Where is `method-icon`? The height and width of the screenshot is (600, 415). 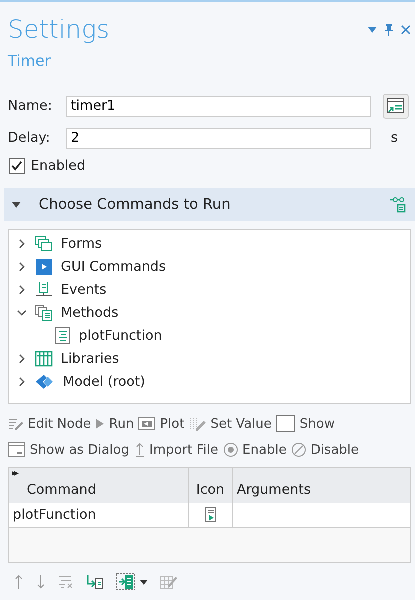 method-icon is located at coordinates (63, 335).